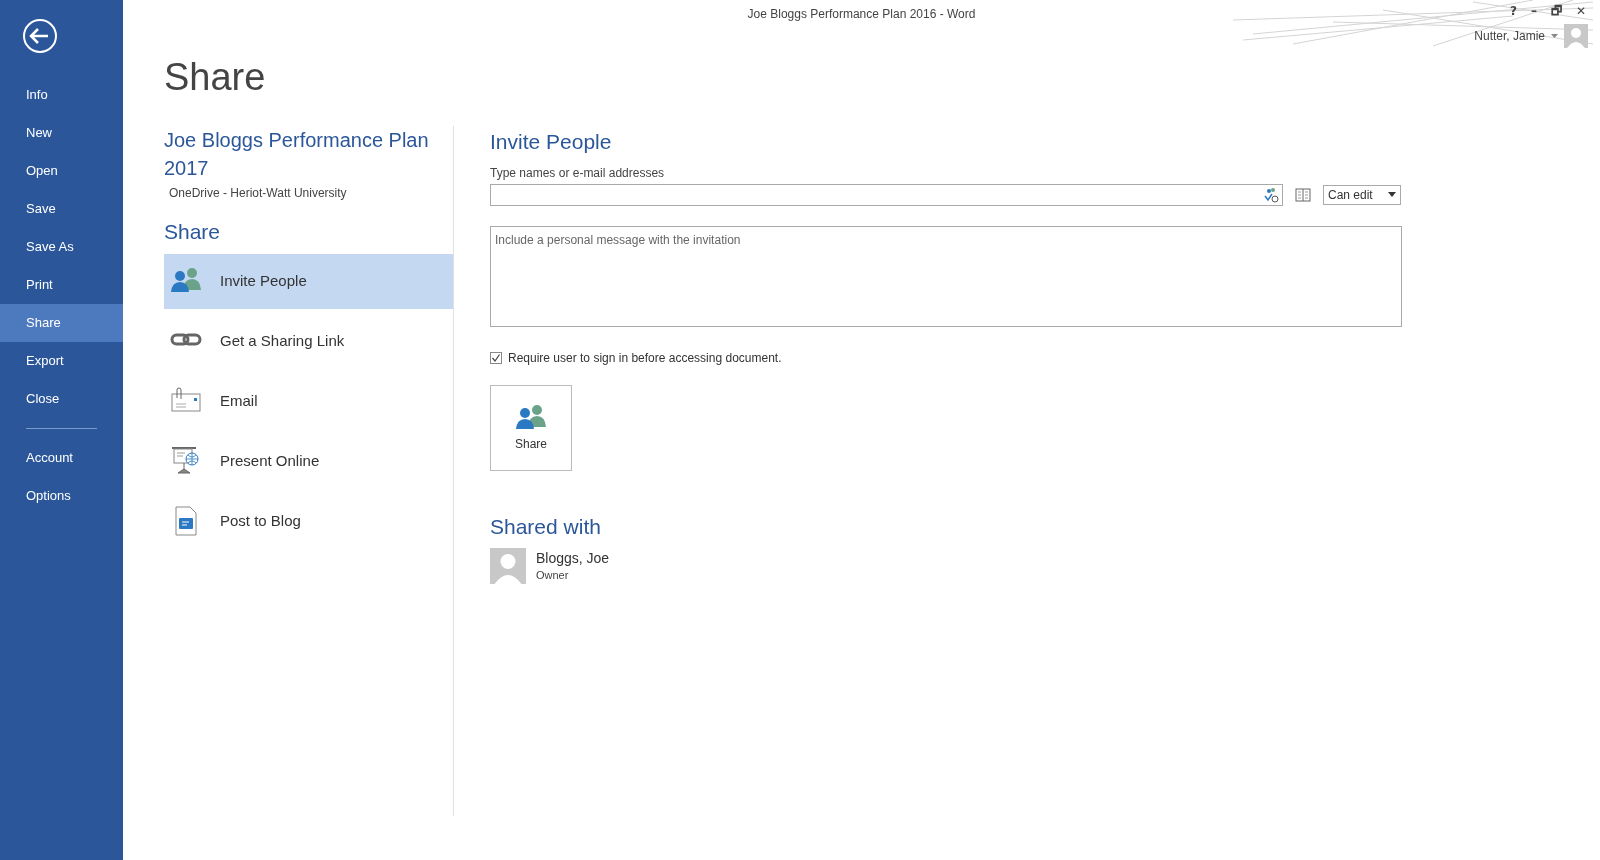 This screenshot has height=860, width=1600. Describe the element at coordinates (61, 361) in the screenshot. I see `nav-item: Export` at that location.